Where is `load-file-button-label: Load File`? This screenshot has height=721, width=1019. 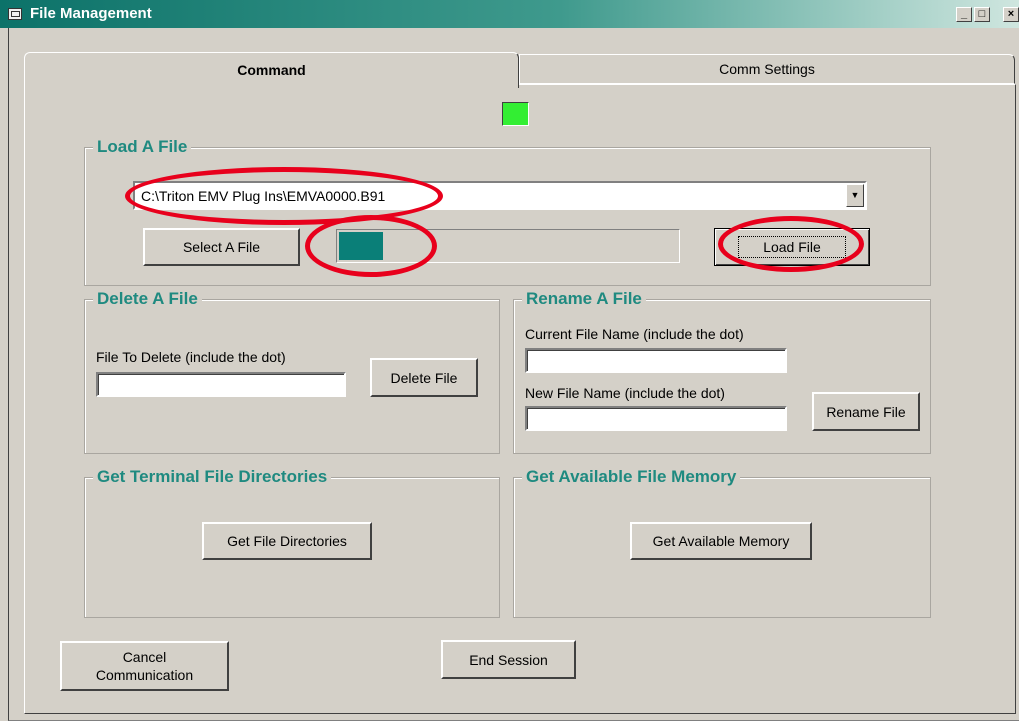 load-file-button-label: Load File is located at coordinates (792, 247).